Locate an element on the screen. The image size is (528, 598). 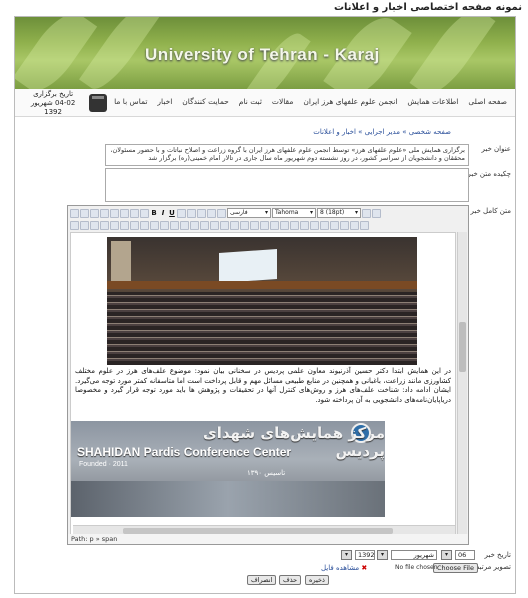
delete-x-icon: ✖ is located at coordinates (363, 568).